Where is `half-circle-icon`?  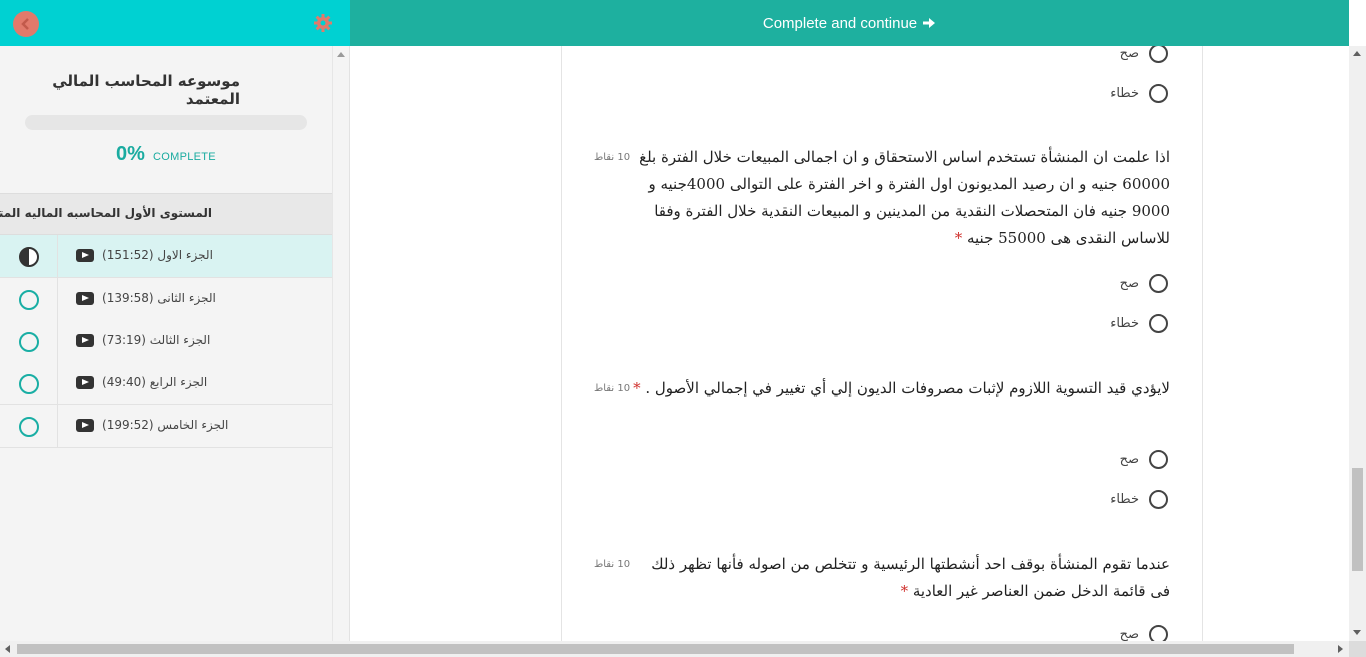
half-circle-icon is located at coordinates (28, 256).